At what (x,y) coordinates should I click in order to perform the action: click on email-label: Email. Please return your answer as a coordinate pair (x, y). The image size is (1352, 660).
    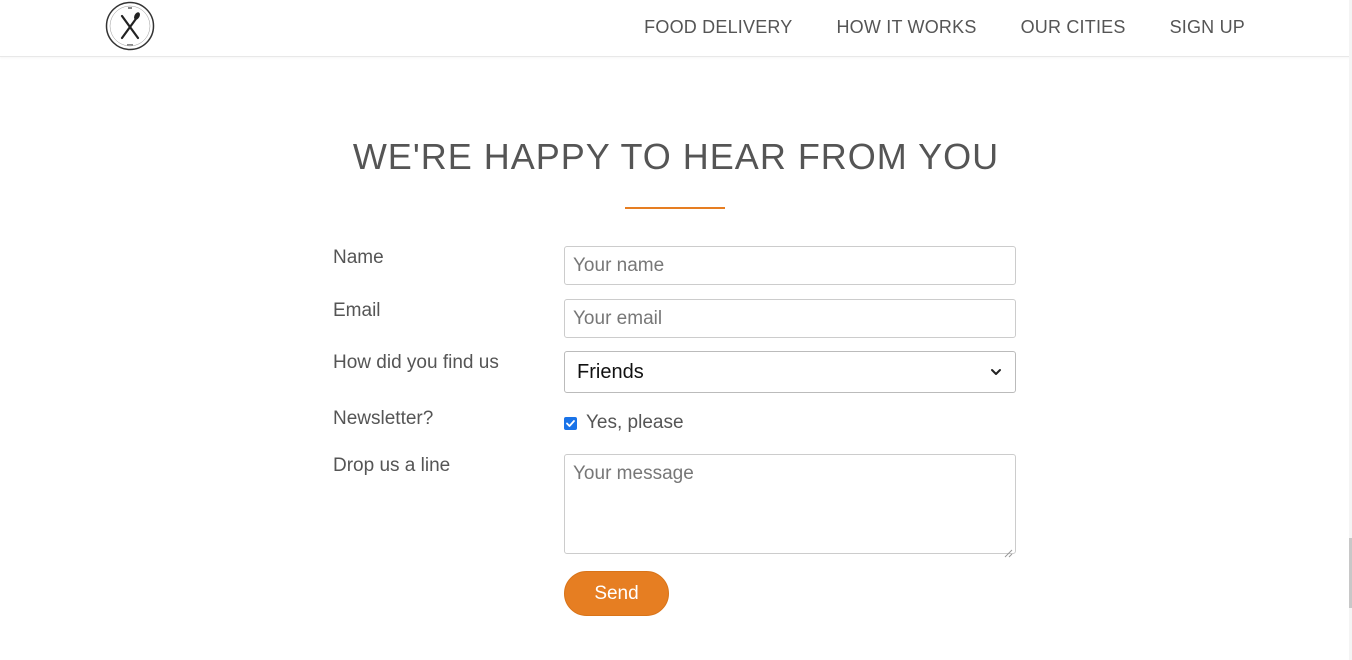
    Looking at the image, I should click on (357, 310).